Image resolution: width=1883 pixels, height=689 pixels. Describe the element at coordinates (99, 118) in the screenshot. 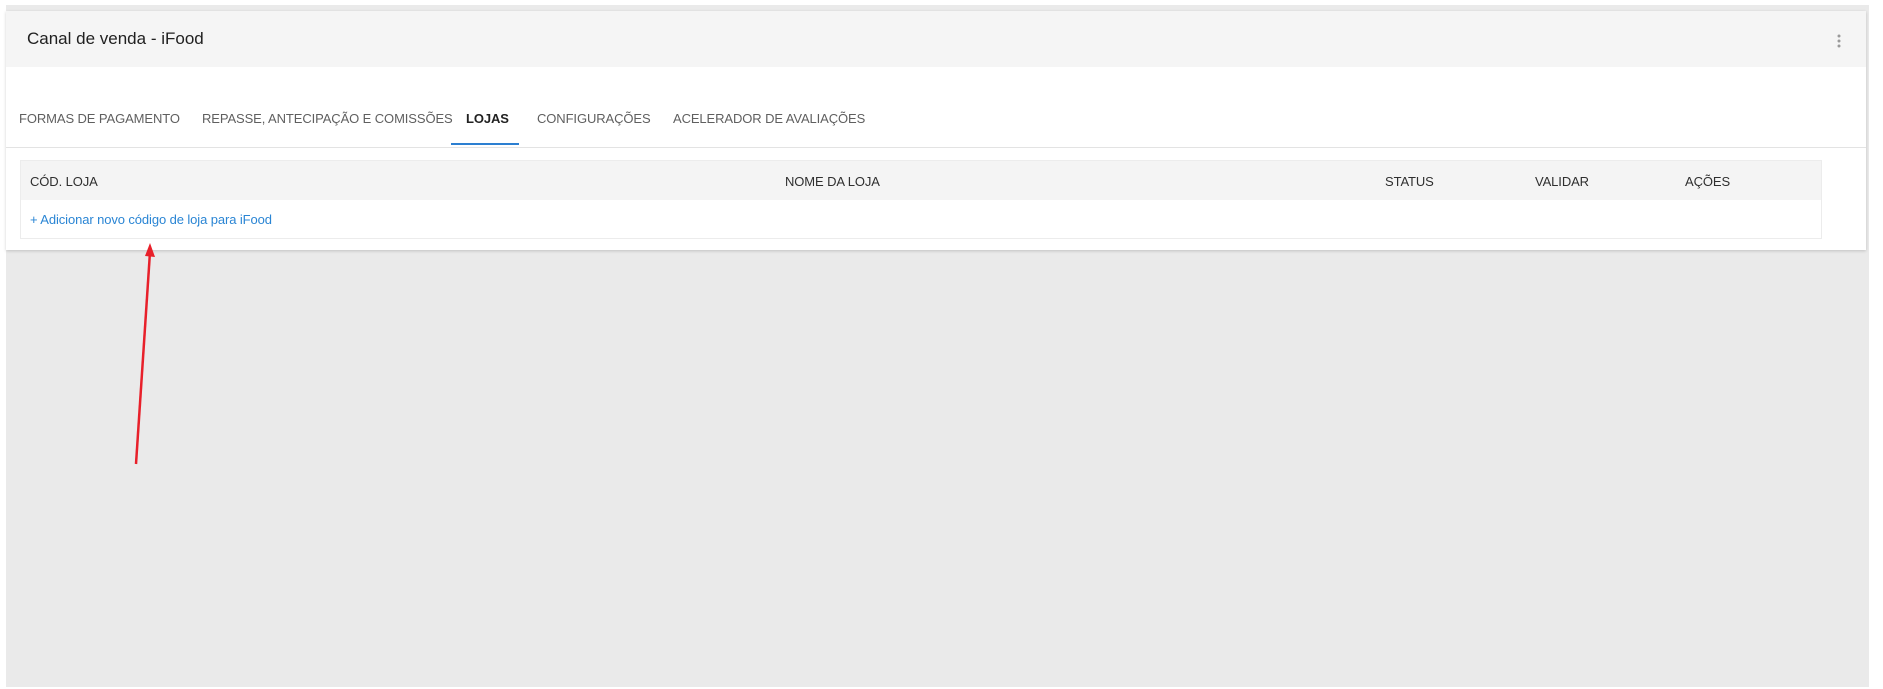

I see `tab-formas-de-pagamento: FORMAS DE PAGAMENTO` at that location.